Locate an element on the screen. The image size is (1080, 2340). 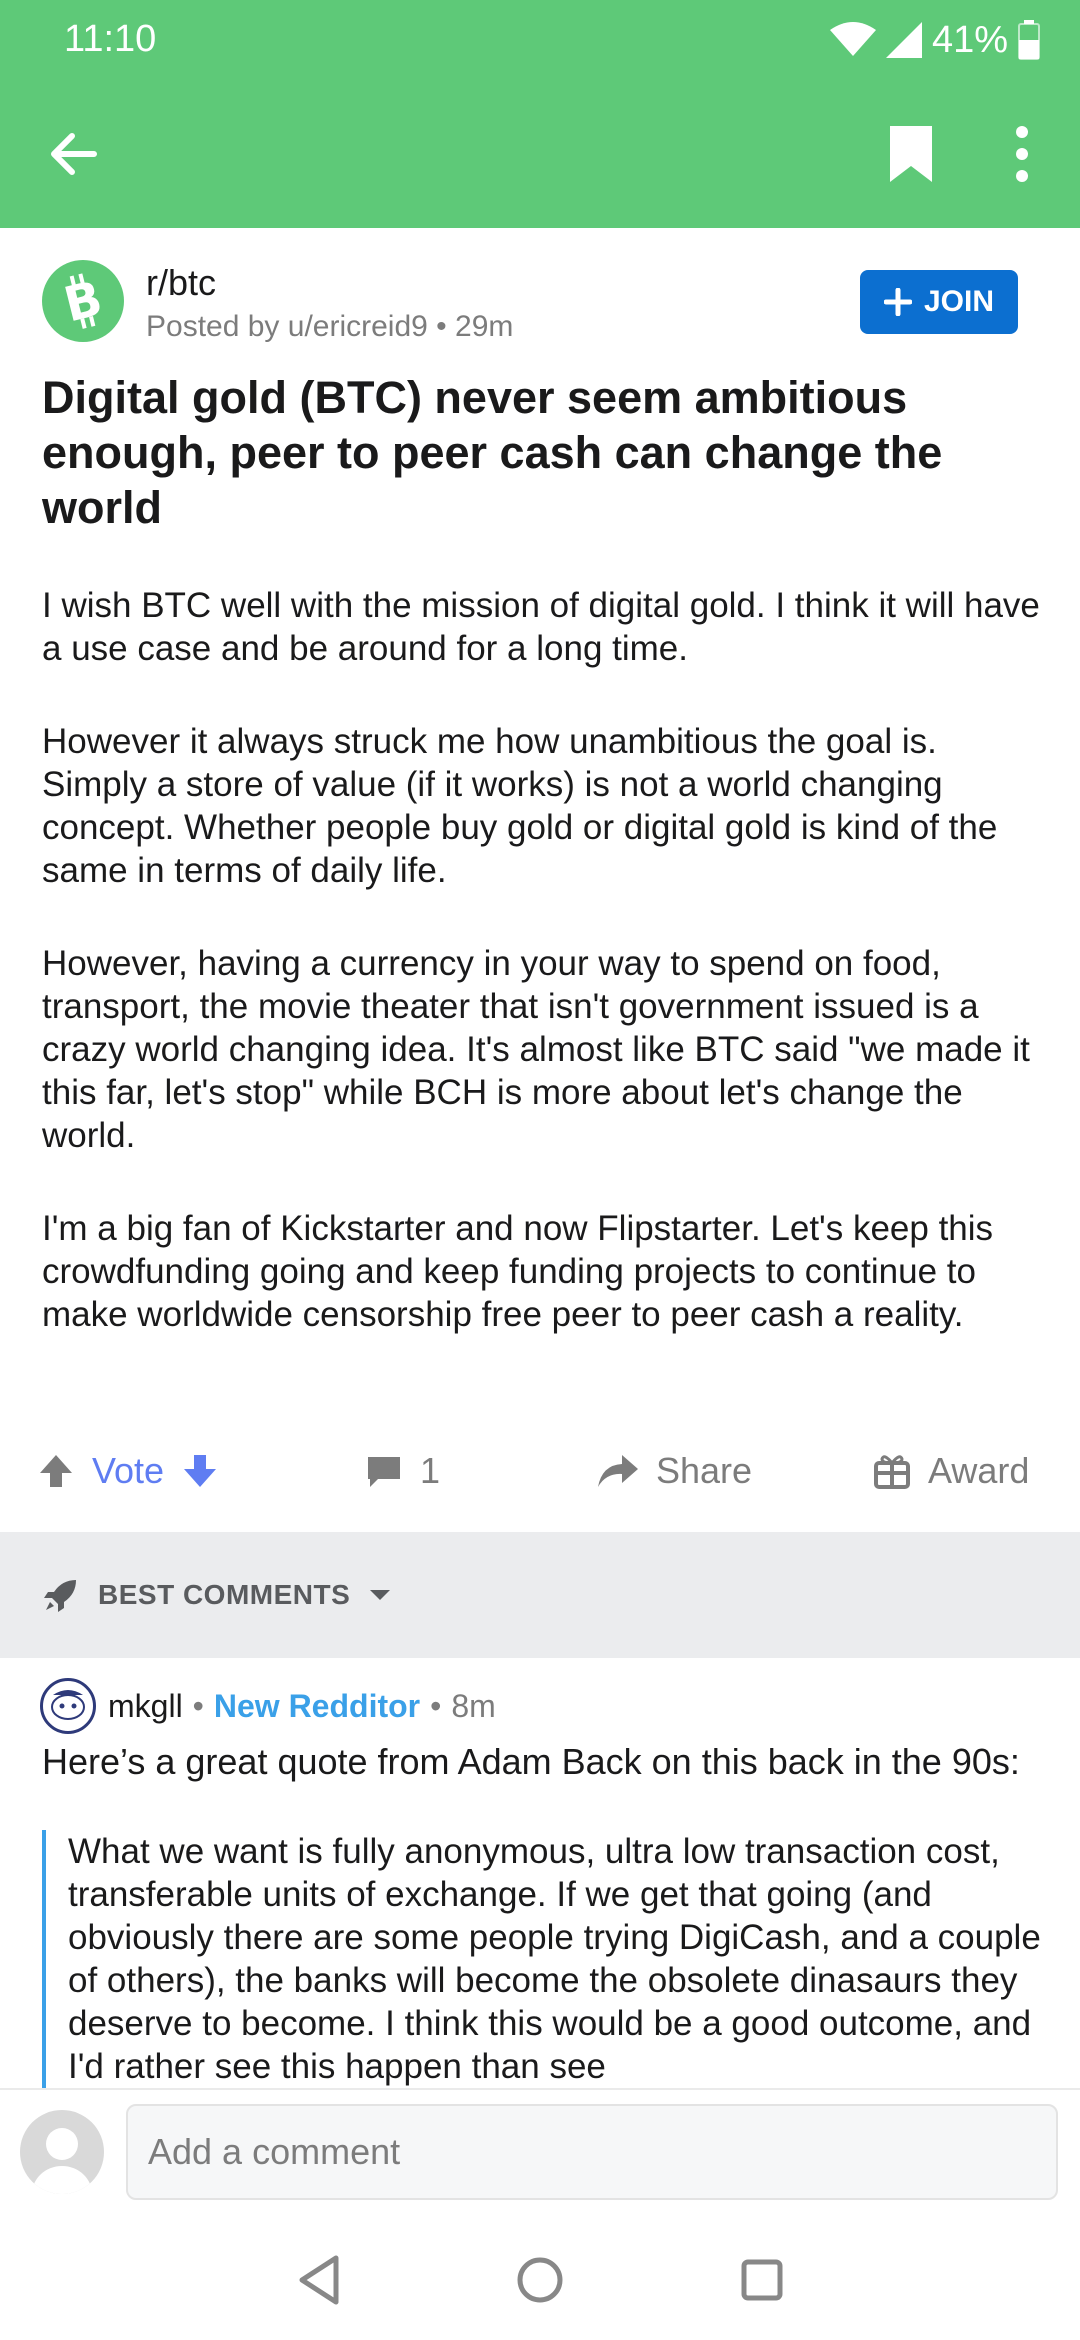
comment-icon is located at coordinates (384, 1472).